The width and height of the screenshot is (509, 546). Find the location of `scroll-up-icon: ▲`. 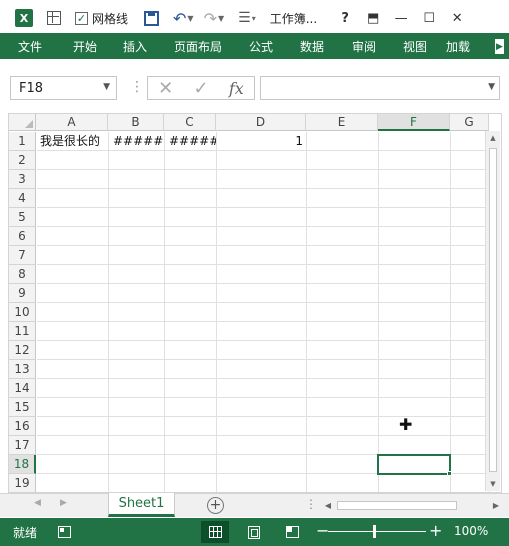

scroll-up-icon: ▲ is located at coordinates (493, 138).